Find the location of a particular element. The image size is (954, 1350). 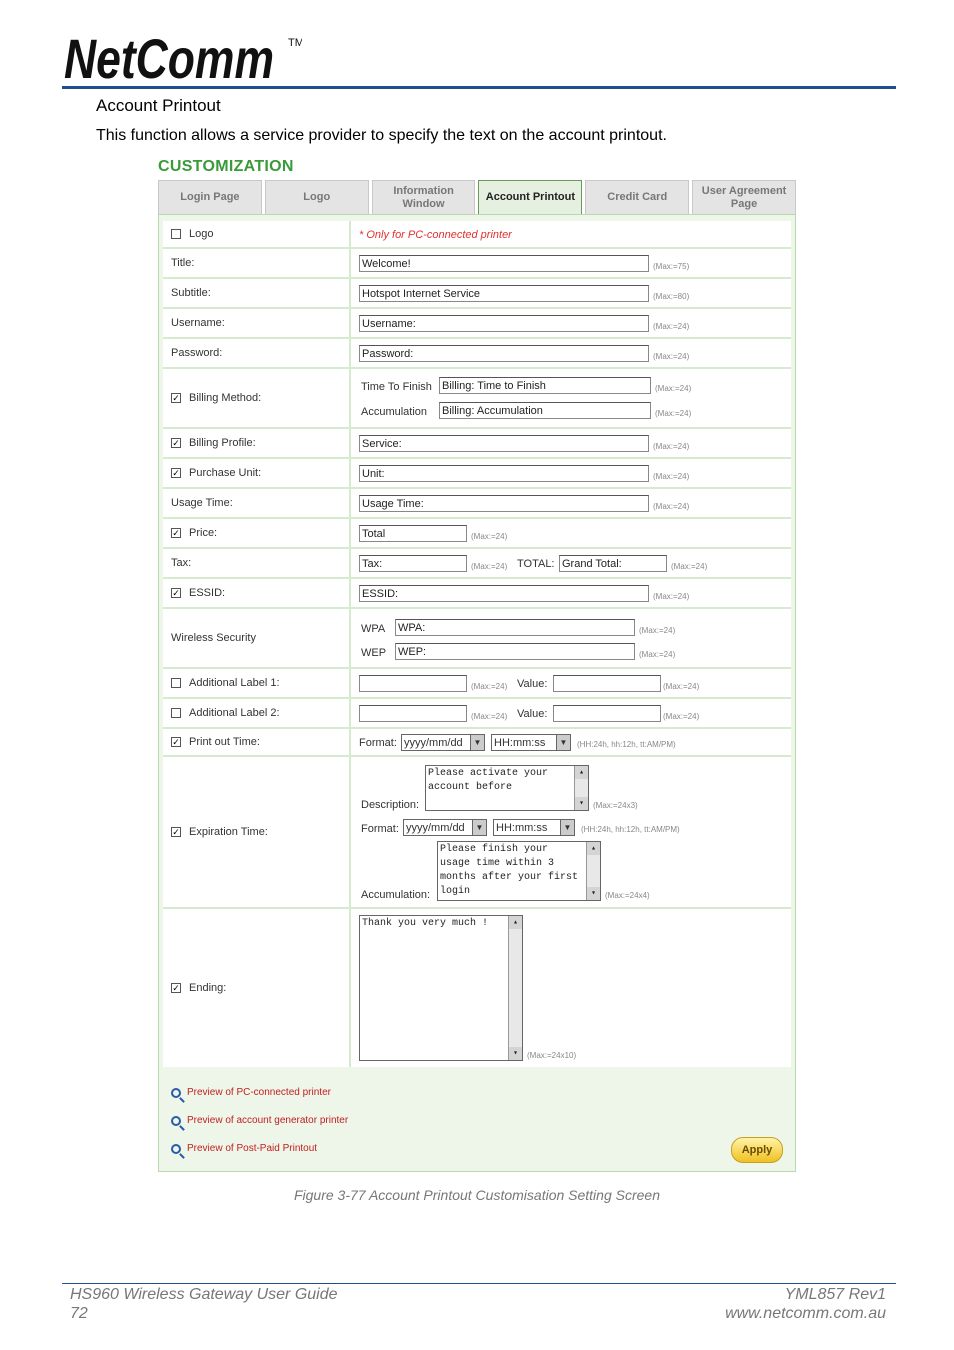

logo-note: * Only for PC-connected printer is located at coordinates (435, 235).